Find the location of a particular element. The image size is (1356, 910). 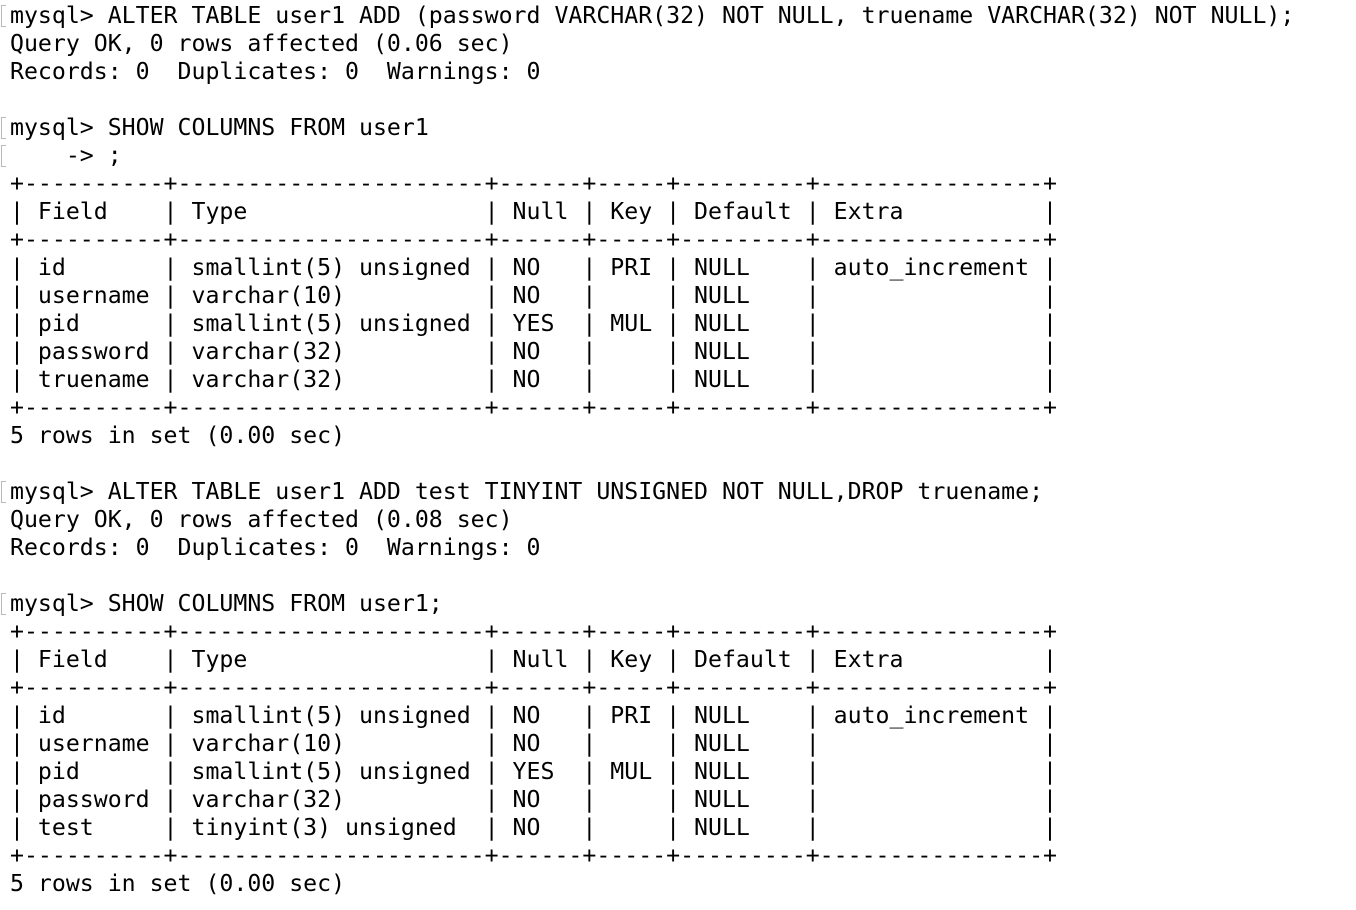

output-line: Query OK, 0 rows affected (0.06 sec) is located at coordinates (261, 43).